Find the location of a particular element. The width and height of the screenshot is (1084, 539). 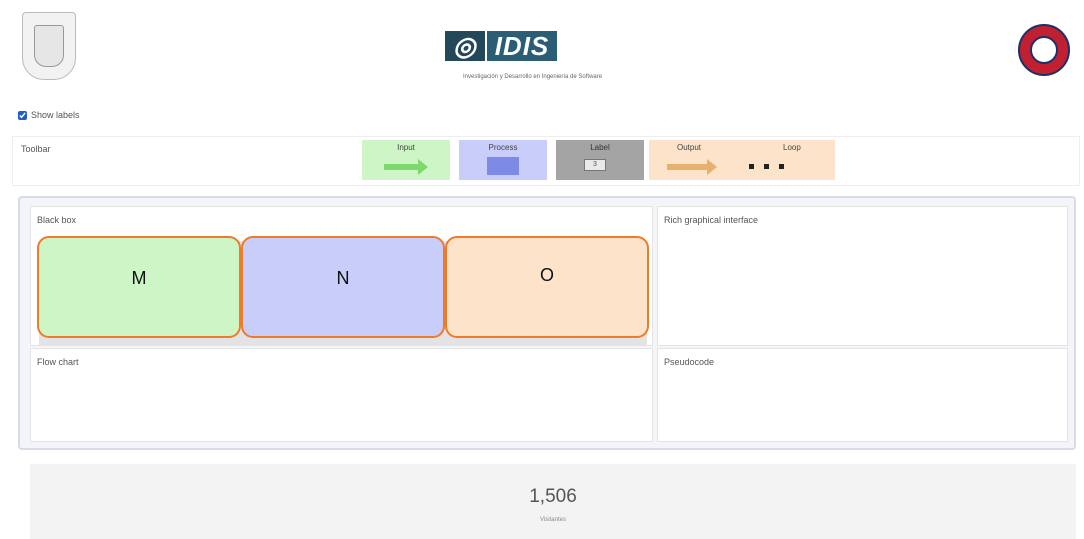

university-seal-icon is located at coordinates (49, 46).